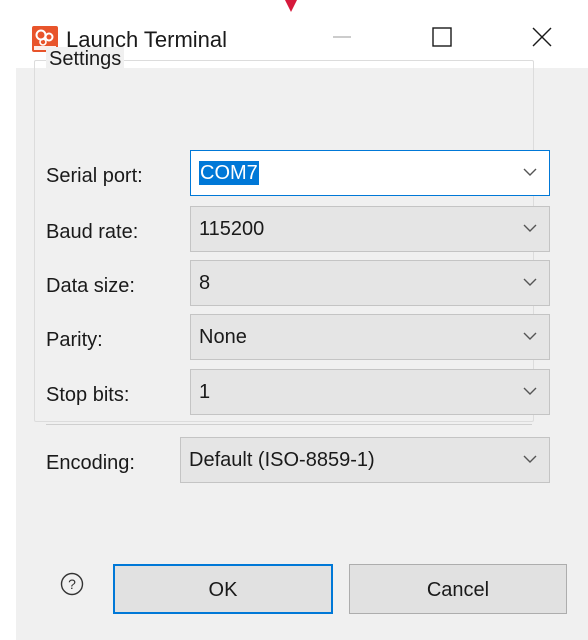 The height and width of the screenshot is (640, 588). I want to click on minimize-button, so click(342, 37).